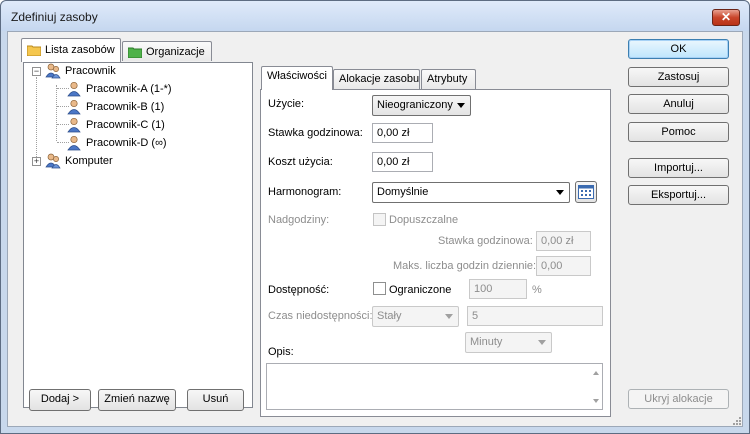  Describe the element at coordinates (305, 192) in the screenshot. I see `schedule-label: Harmonogram:` at that location.